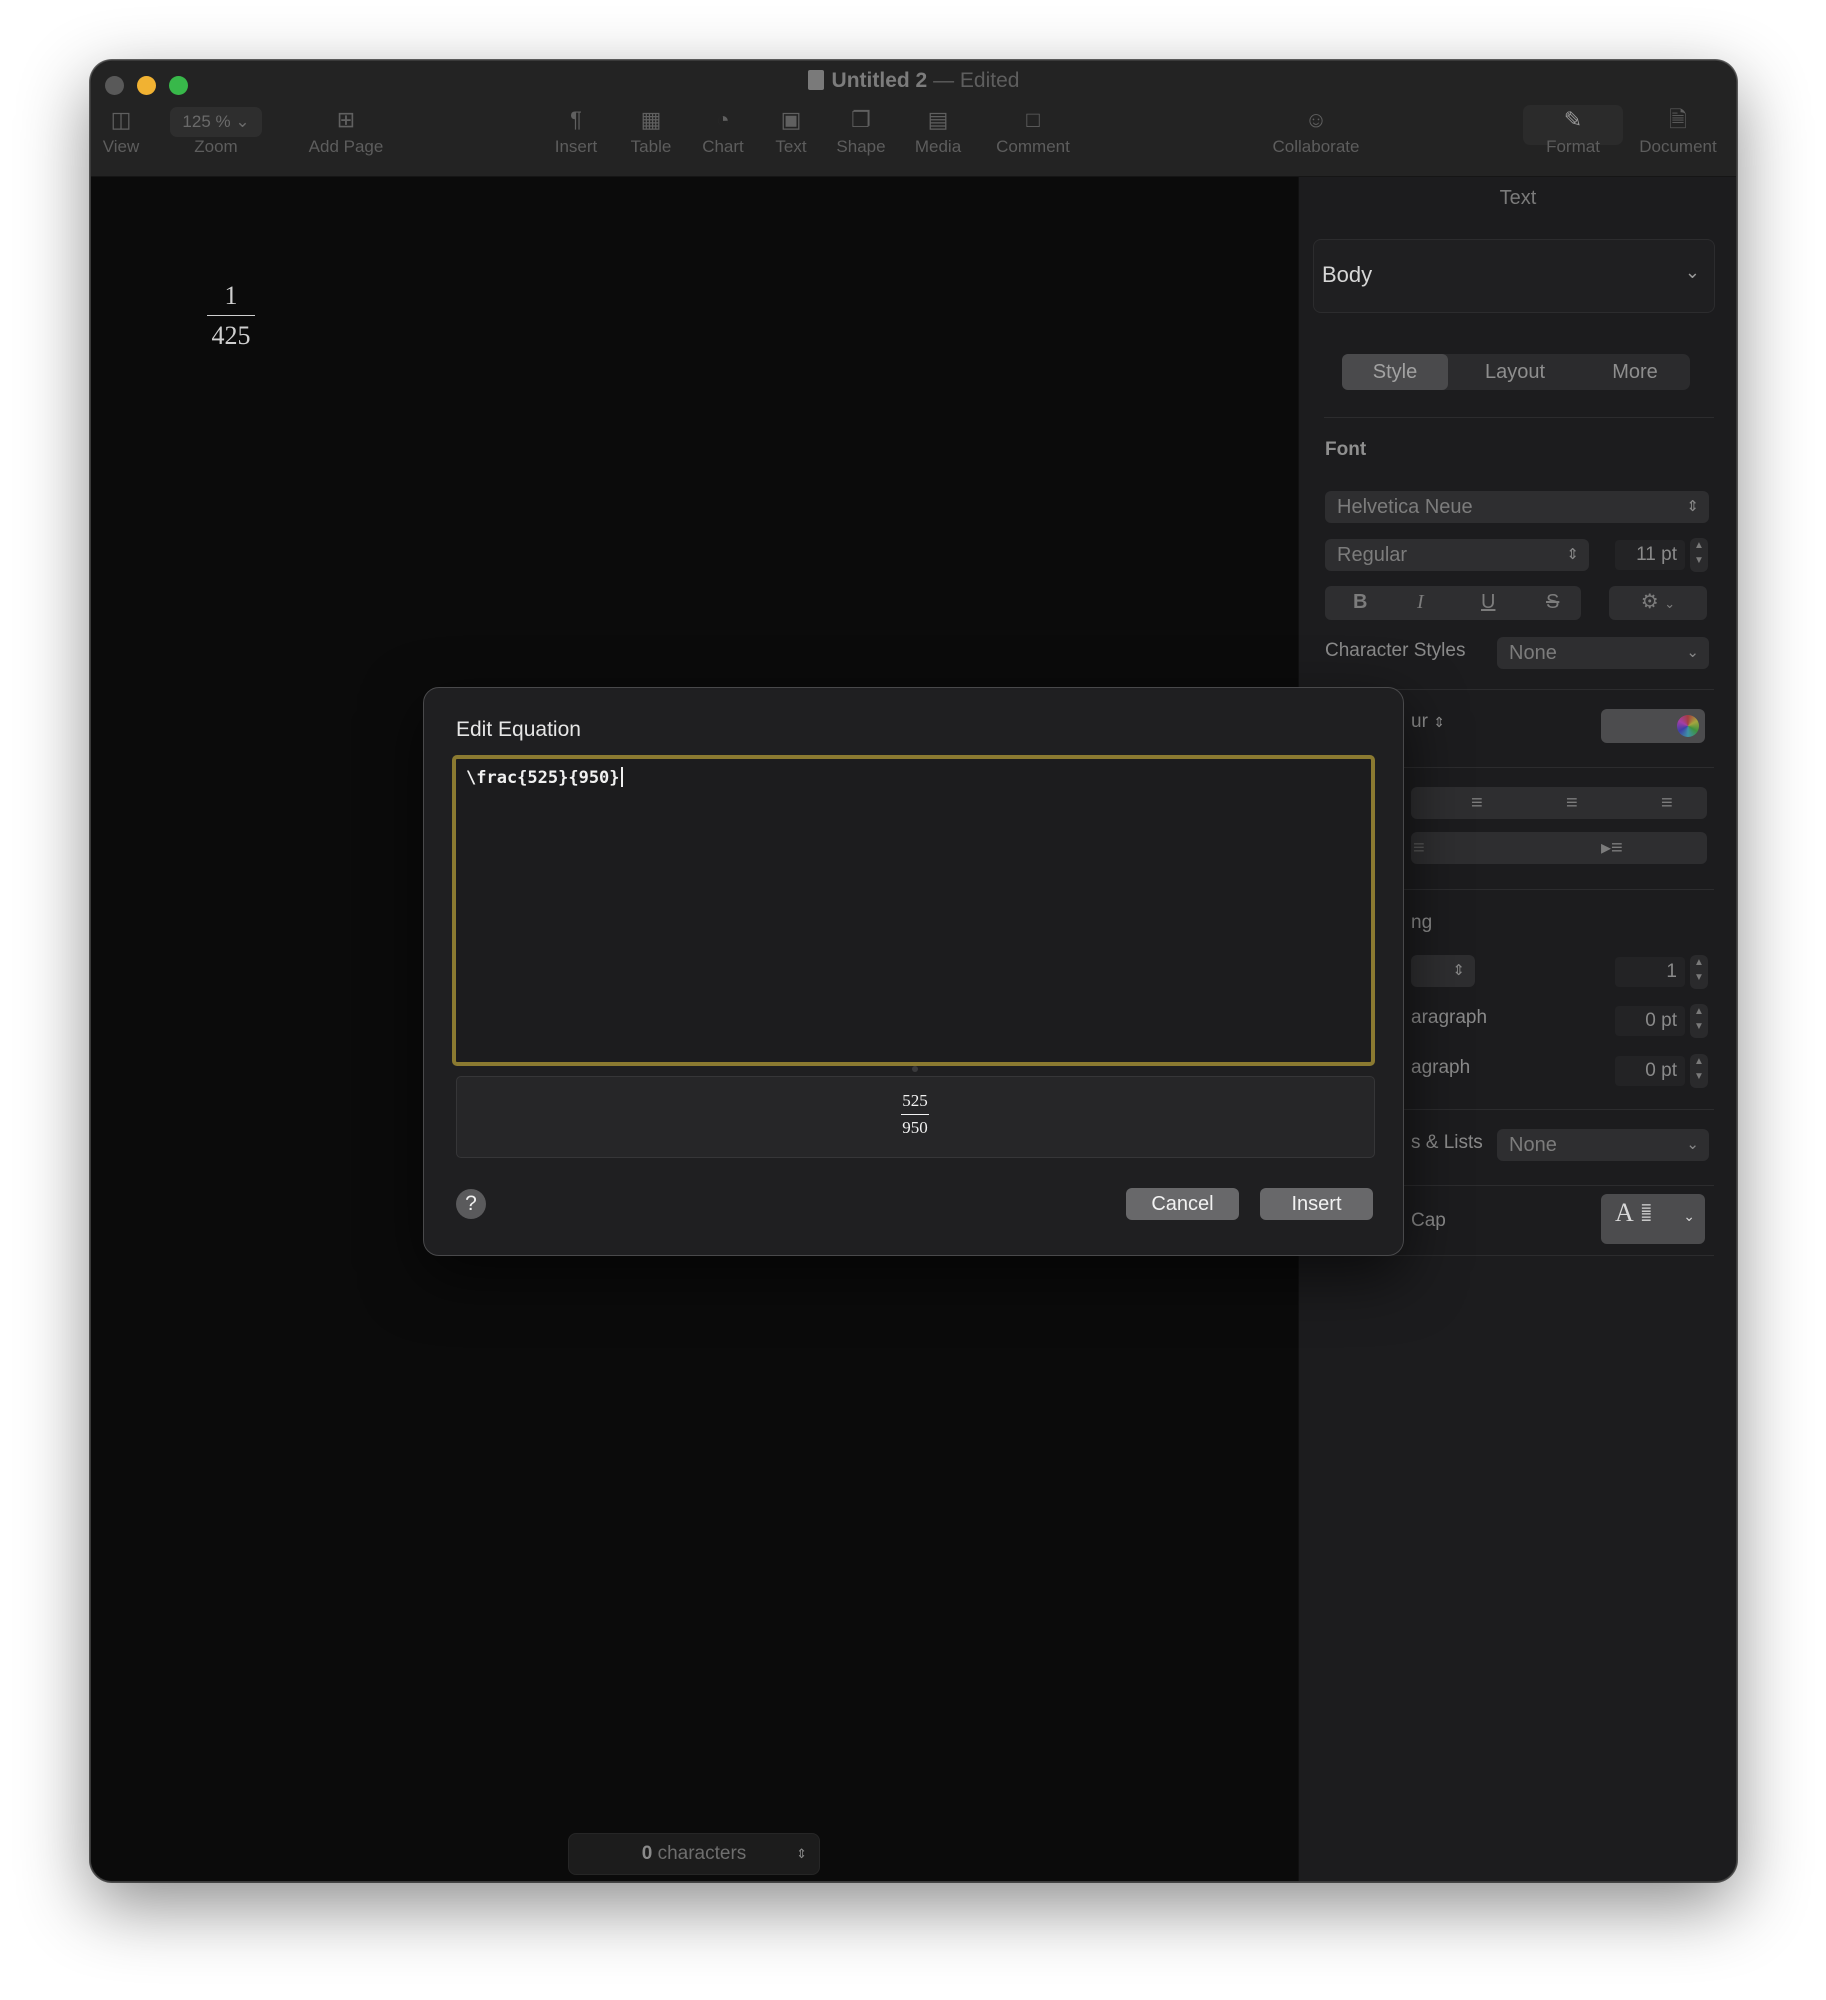 This screenshot has height=2000, width=1826. What do you see at coordinates (723, 119) in the screenshot?
I see `pie-chart-icon: ◔` at bounding box center [723, 119].